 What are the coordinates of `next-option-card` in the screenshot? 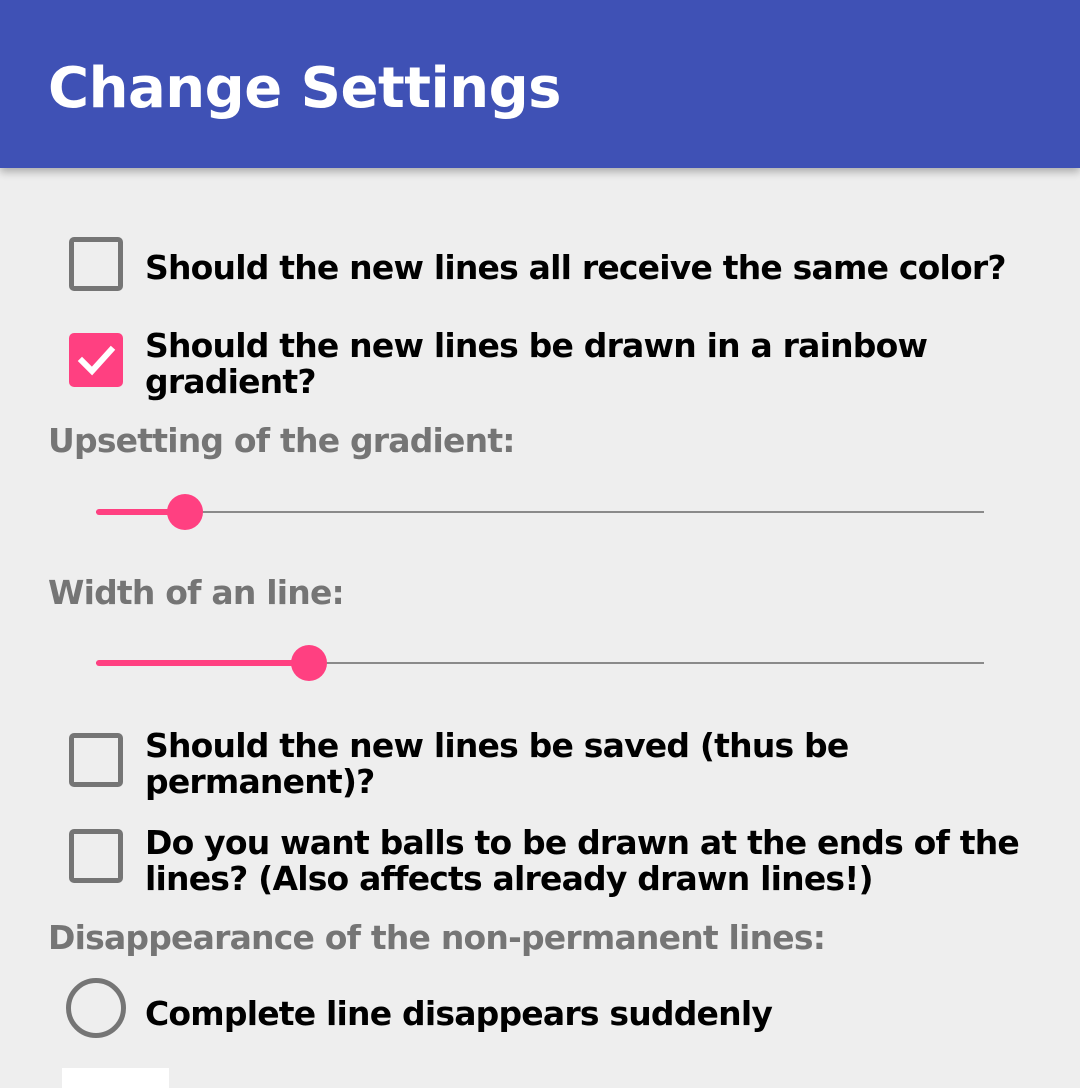 It's located at (115, 1078).